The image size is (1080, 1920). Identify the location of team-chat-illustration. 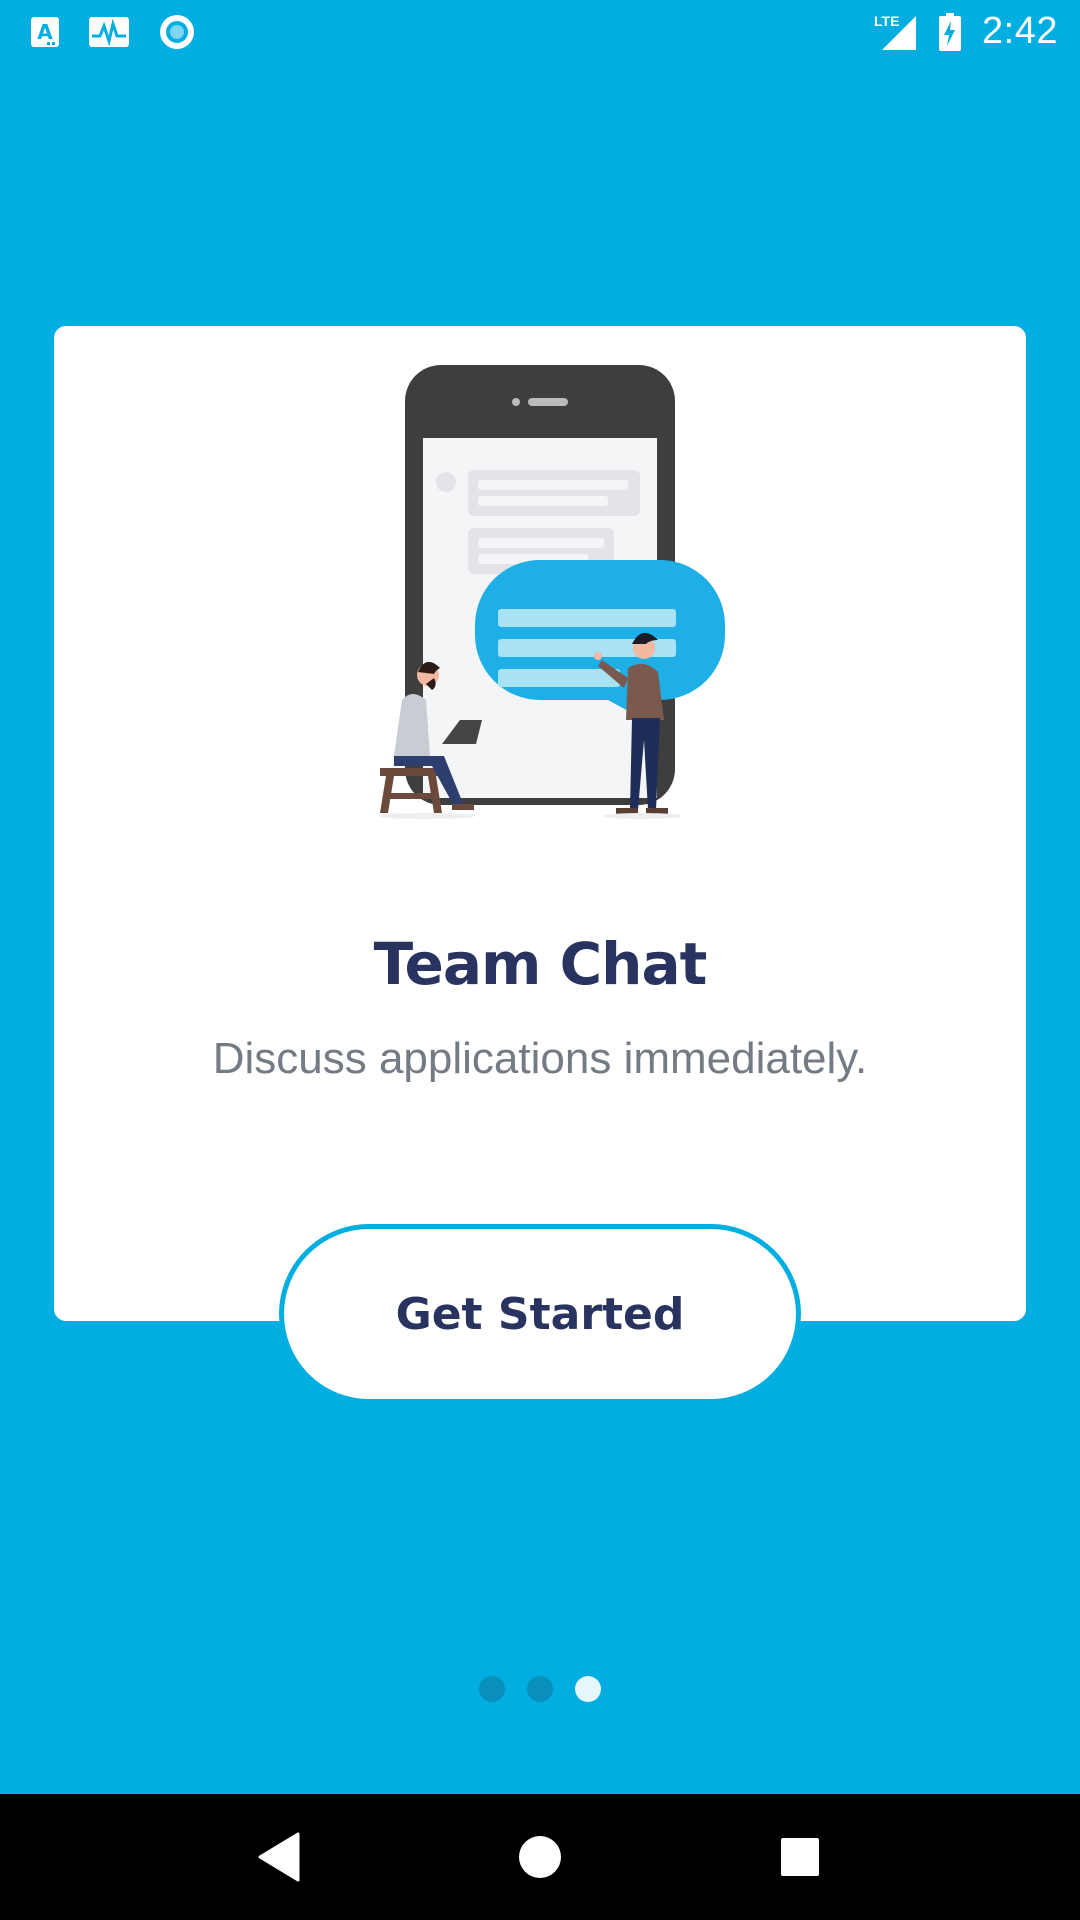
(552, 590).